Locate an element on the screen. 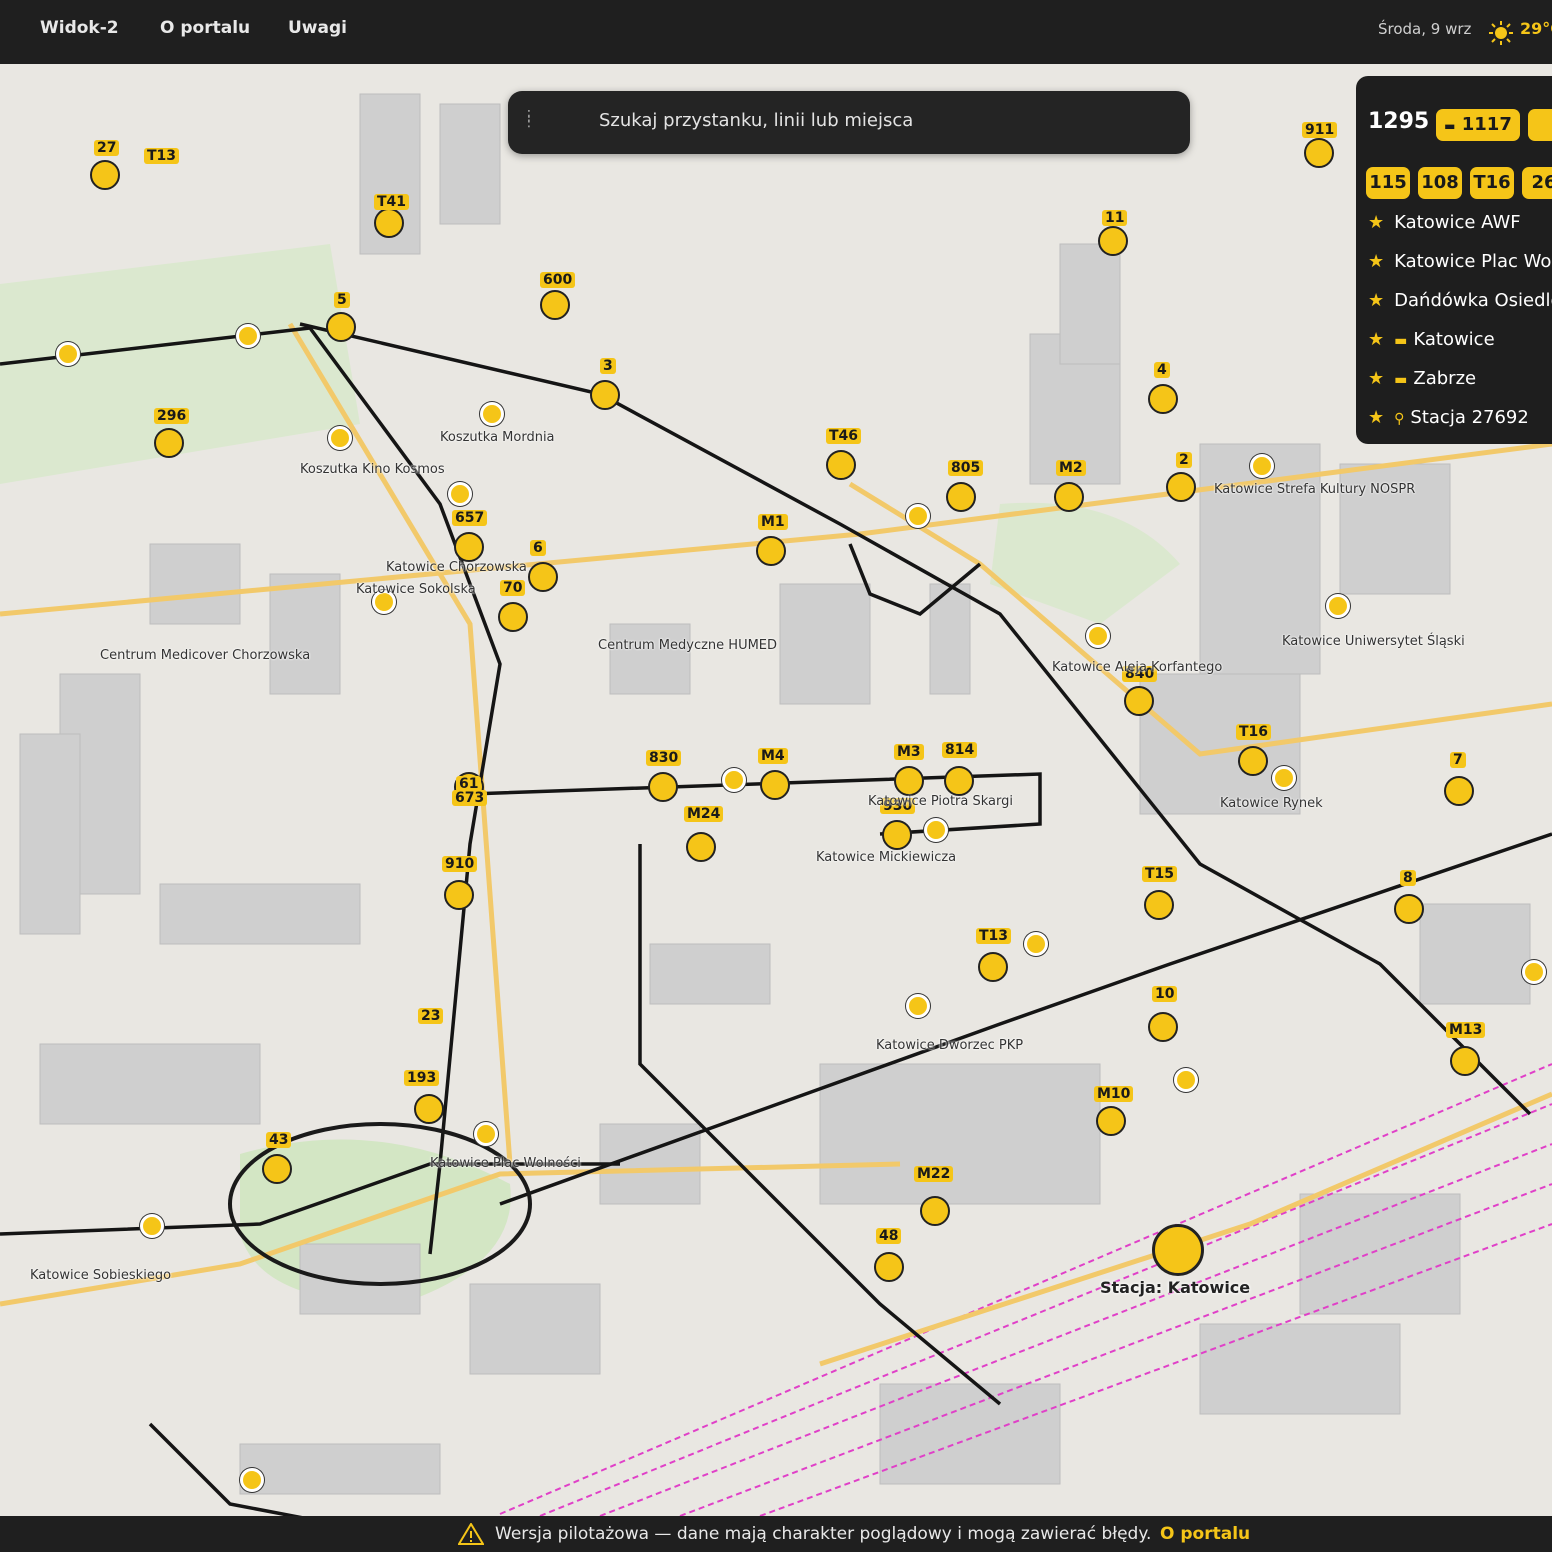  favorite-item: ★ ⚲ Stacja 27692 is located at coordinates (1448, 417).